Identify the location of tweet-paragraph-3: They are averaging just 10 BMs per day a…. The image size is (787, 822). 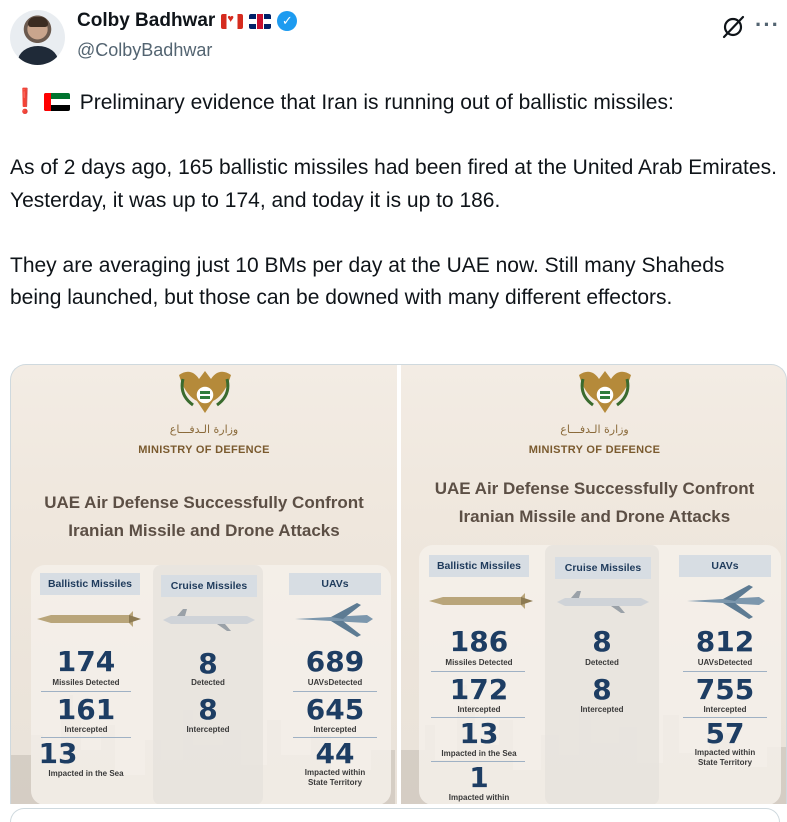
(367, 281).